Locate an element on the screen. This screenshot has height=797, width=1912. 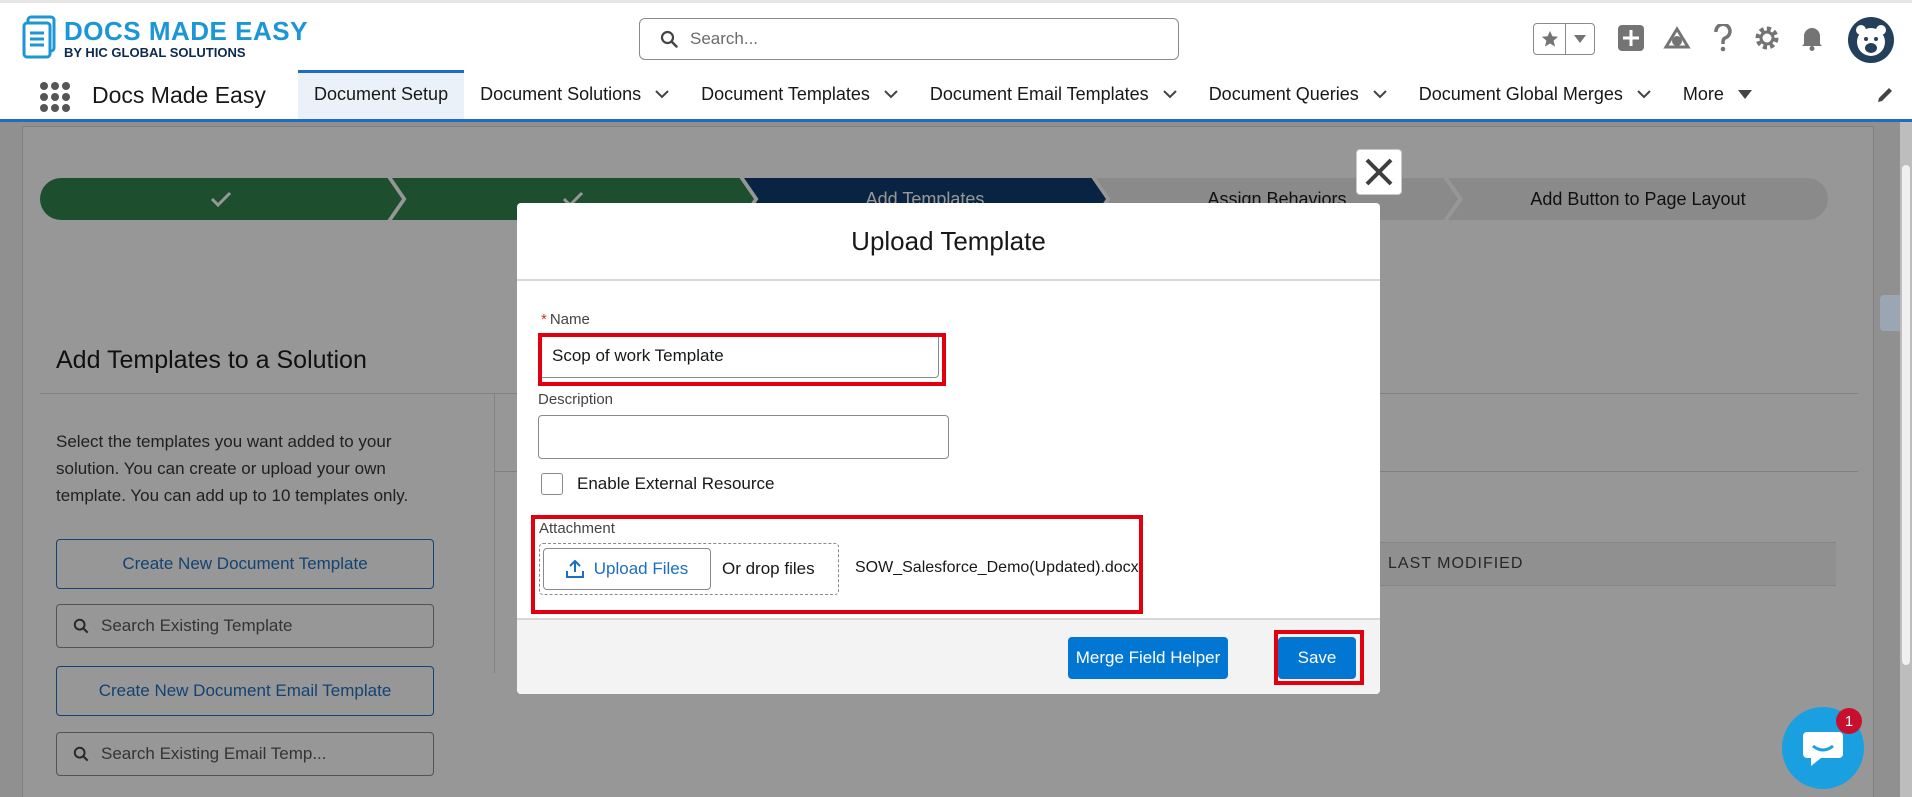
global-search is located at coordinates (909, 39).